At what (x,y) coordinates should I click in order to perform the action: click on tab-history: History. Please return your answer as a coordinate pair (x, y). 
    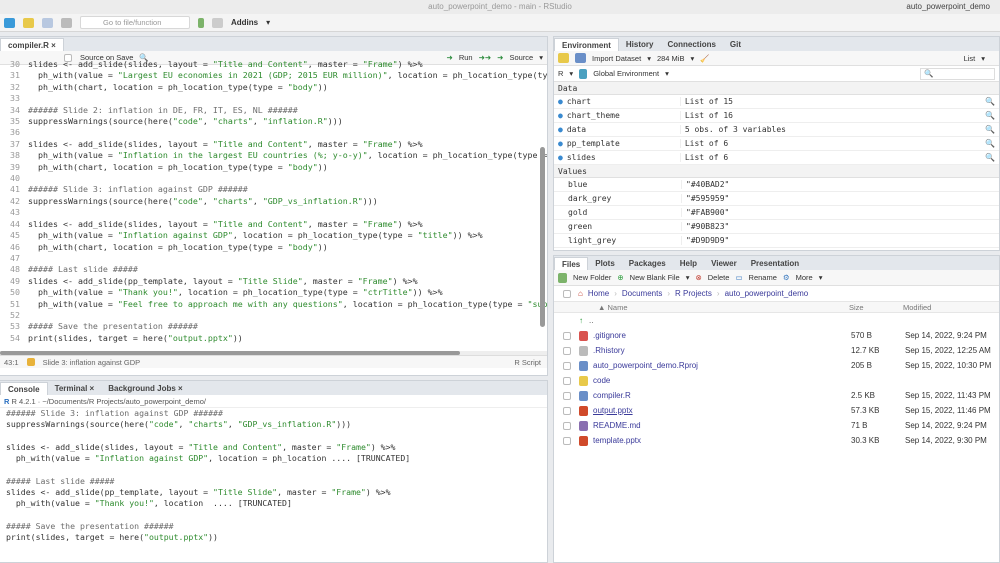
    Looking at the image, I should click on (640, 44).